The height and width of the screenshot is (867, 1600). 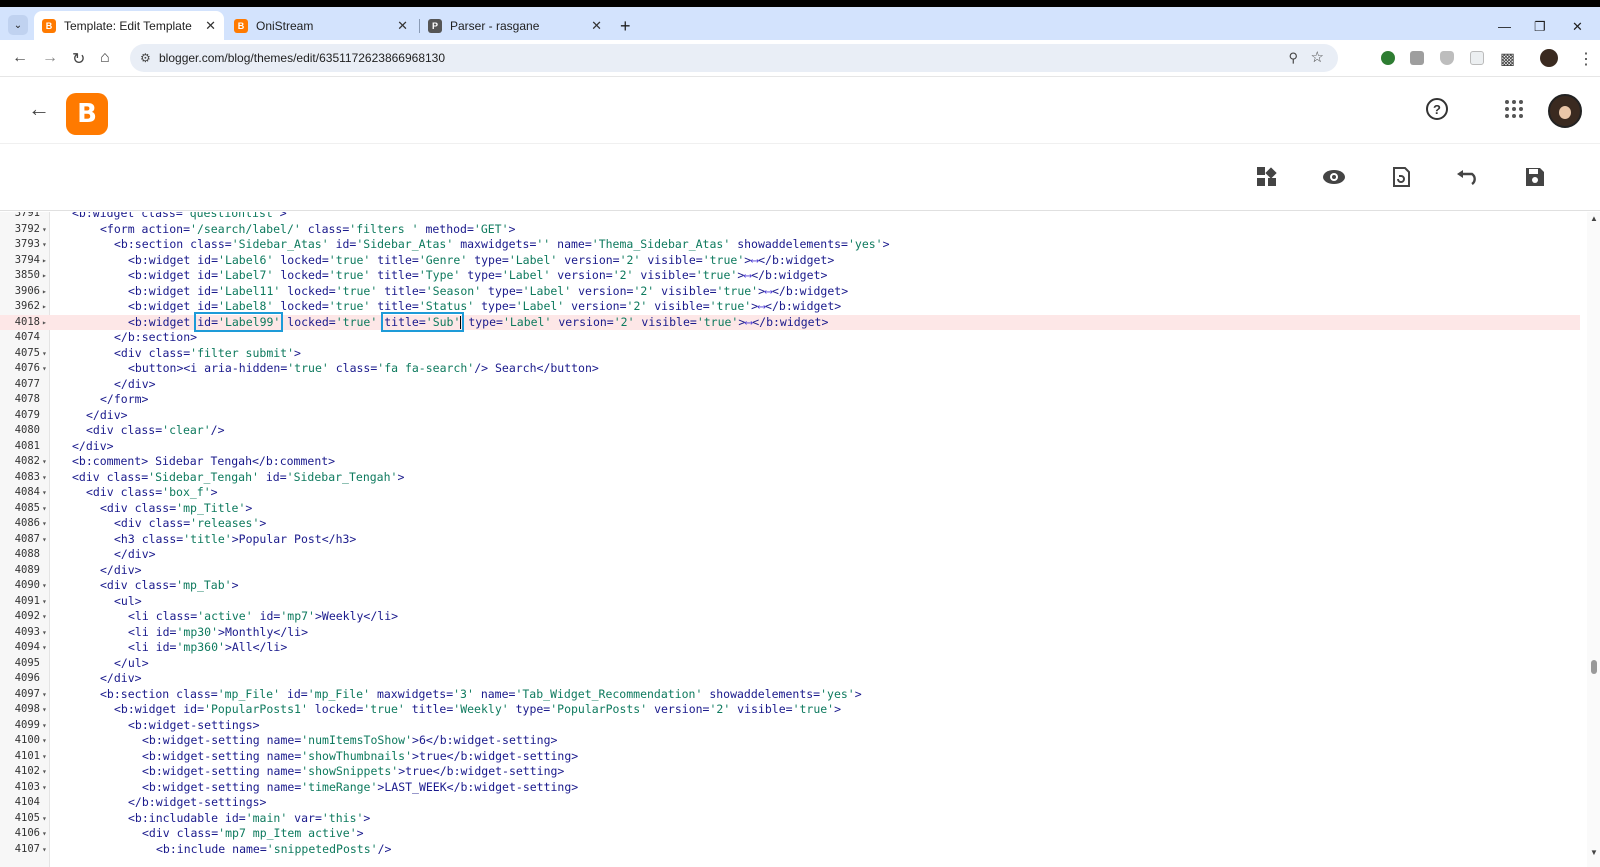 What do you see at coordinates (129, 25) in the screenshot?
I see `tab-template-edit: B Template: Edit Template ✕` at bounding box center [129, 25].